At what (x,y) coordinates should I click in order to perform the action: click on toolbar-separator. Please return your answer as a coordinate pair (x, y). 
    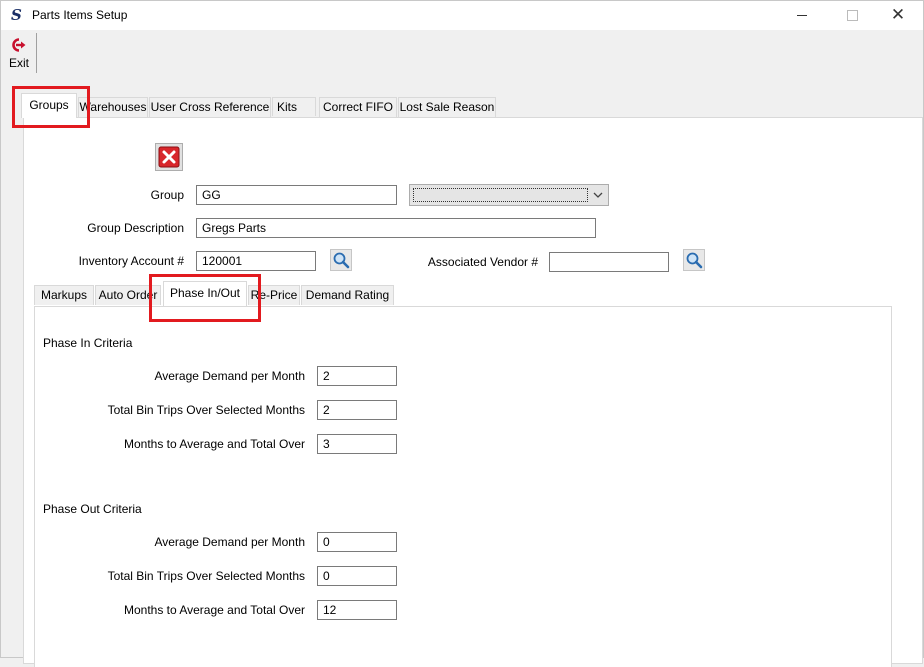
    Looking at the image, I should click on (36, 53).